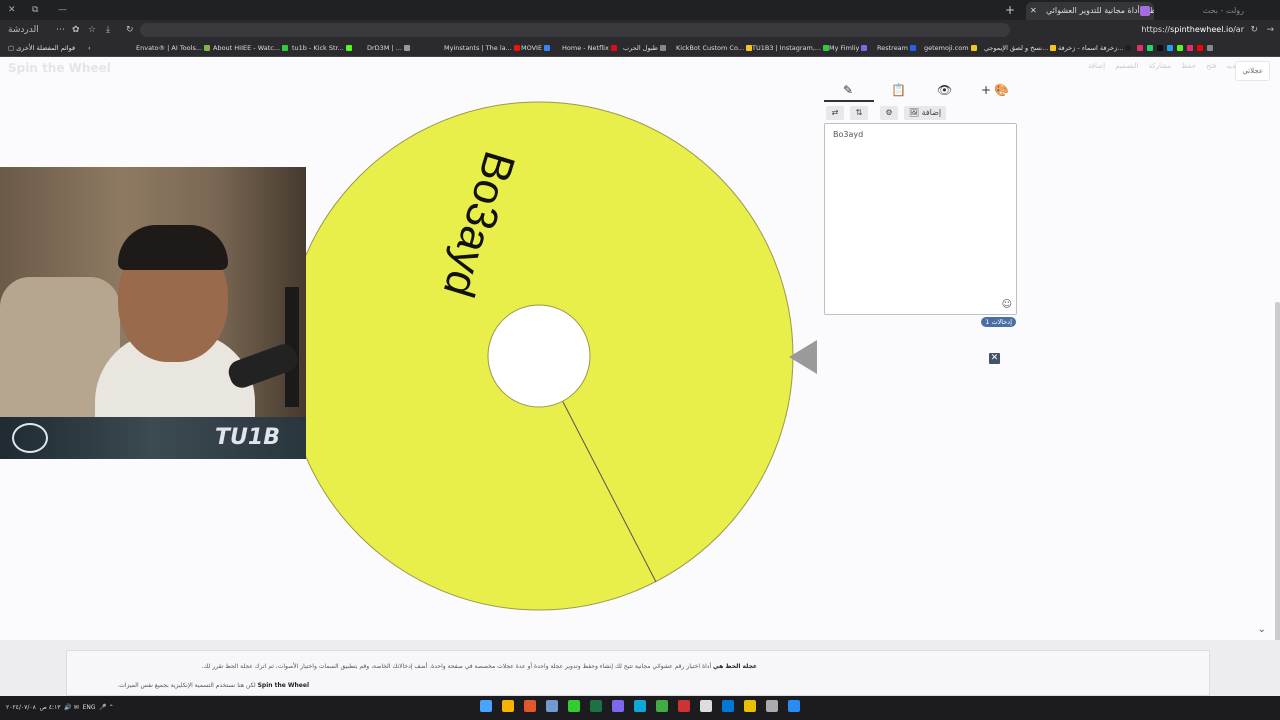  Describe the element at coordinates (1262, 629) in the screenshot. I see `chevron-down-icon: ⌄` at that location.